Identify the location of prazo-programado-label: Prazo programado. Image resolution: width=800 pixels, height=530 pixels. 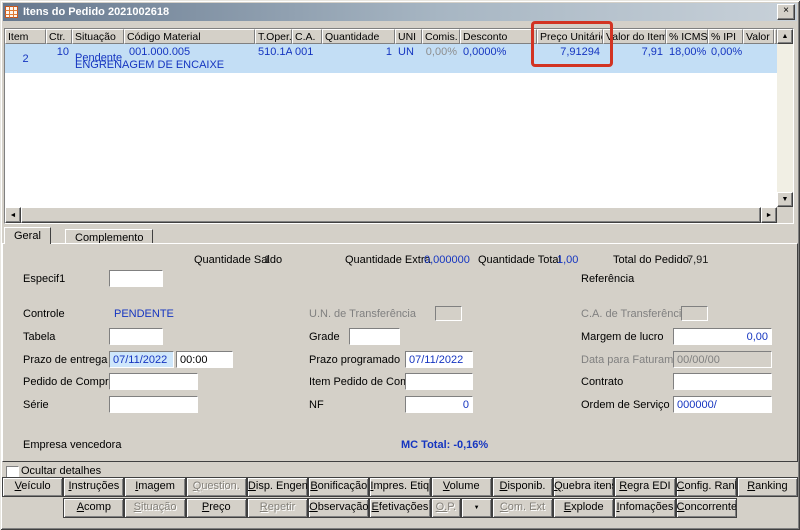
(355, 360).